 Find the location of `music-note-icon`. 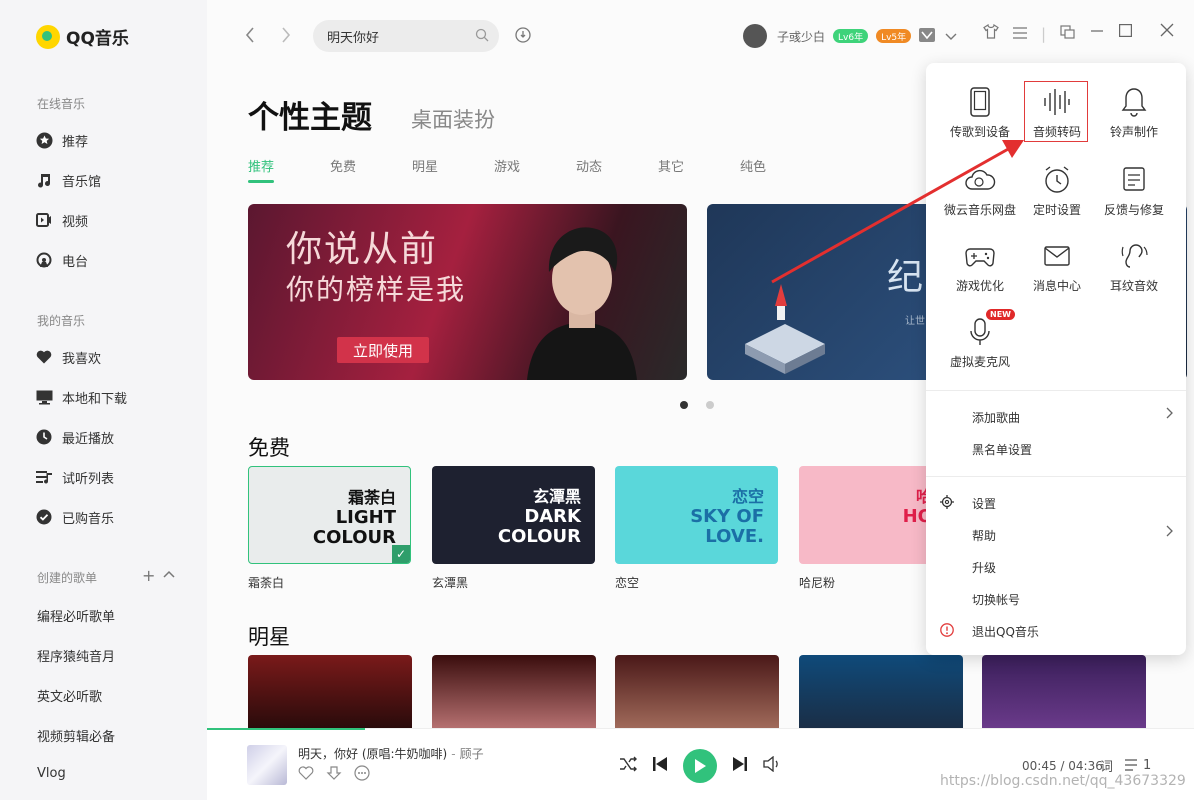

music-note-icon is located at coordinates (44, 180).